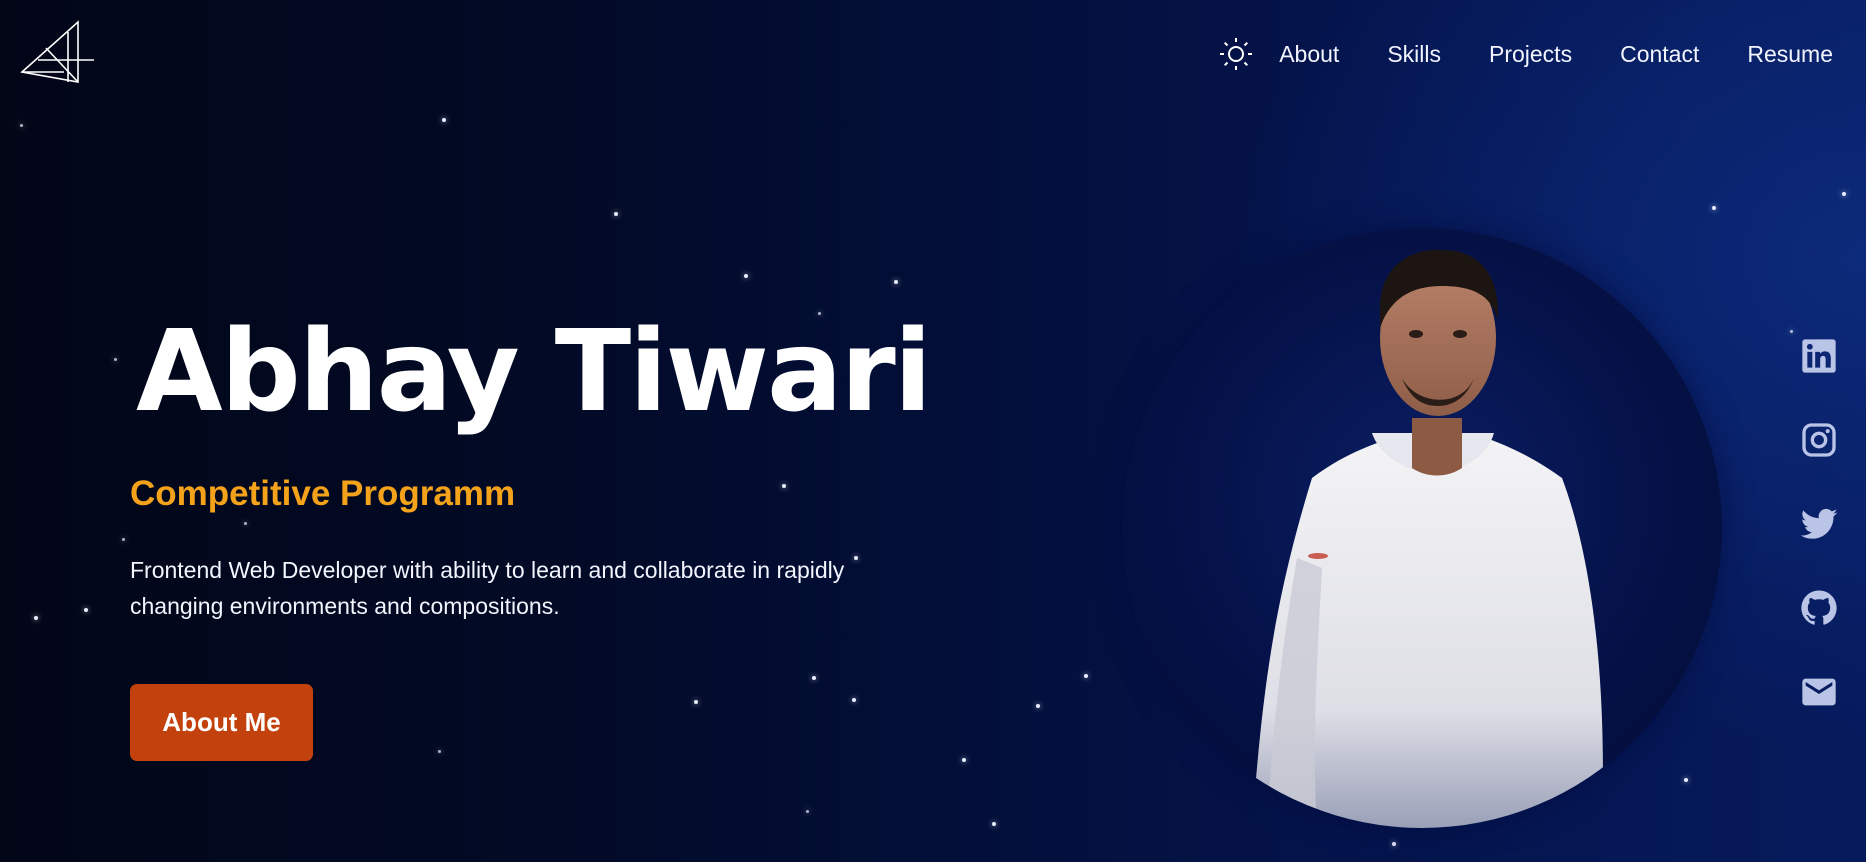 The height and width of the screenshot is (862, 1866). Describe the element at coordinates (1414, 54) in the screenshot. I see `nav-skills: Skills` at that location.